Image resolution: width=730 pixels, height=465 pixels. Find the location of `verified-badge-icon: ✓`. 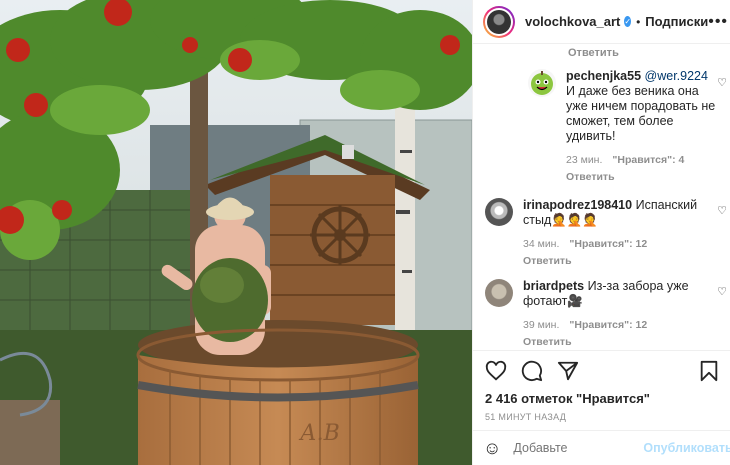

verified-badge-icon: ✓ is located at coordinates (628, 21).